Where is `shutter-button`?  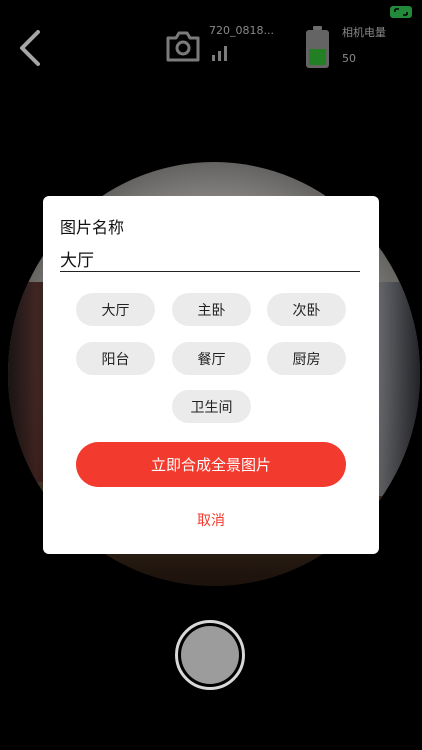
shutter-button is located at coordinates (210, 655).